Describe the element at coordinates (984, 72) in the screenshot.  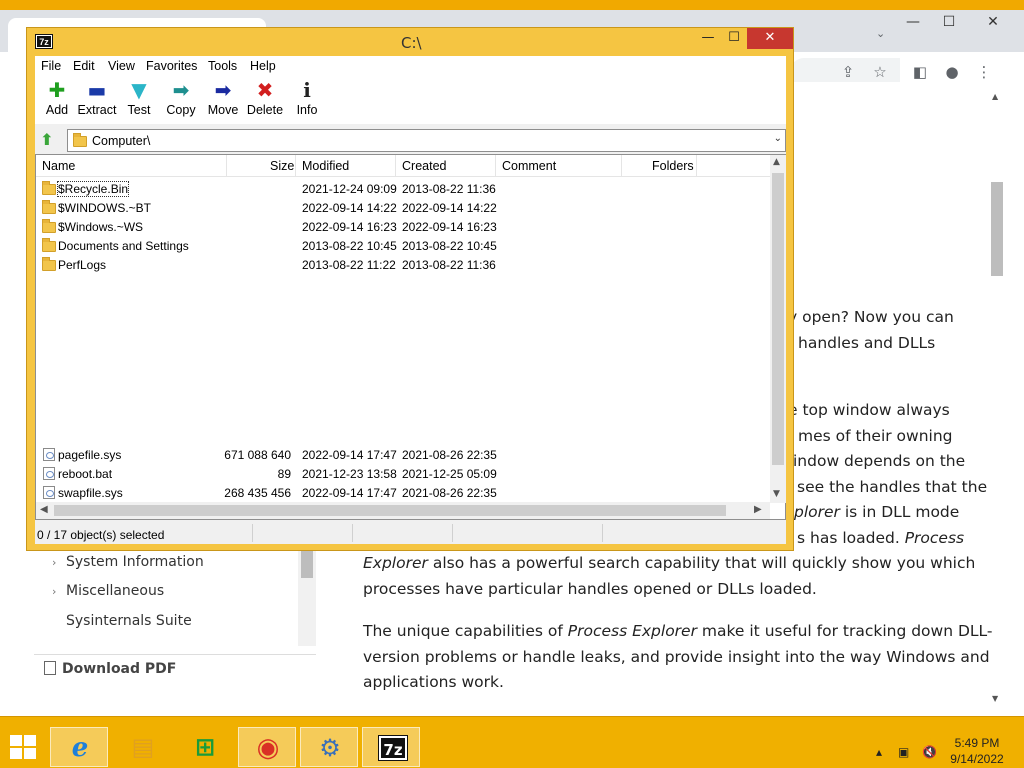
I see `browser-menu-icon: ⋮` at that location.